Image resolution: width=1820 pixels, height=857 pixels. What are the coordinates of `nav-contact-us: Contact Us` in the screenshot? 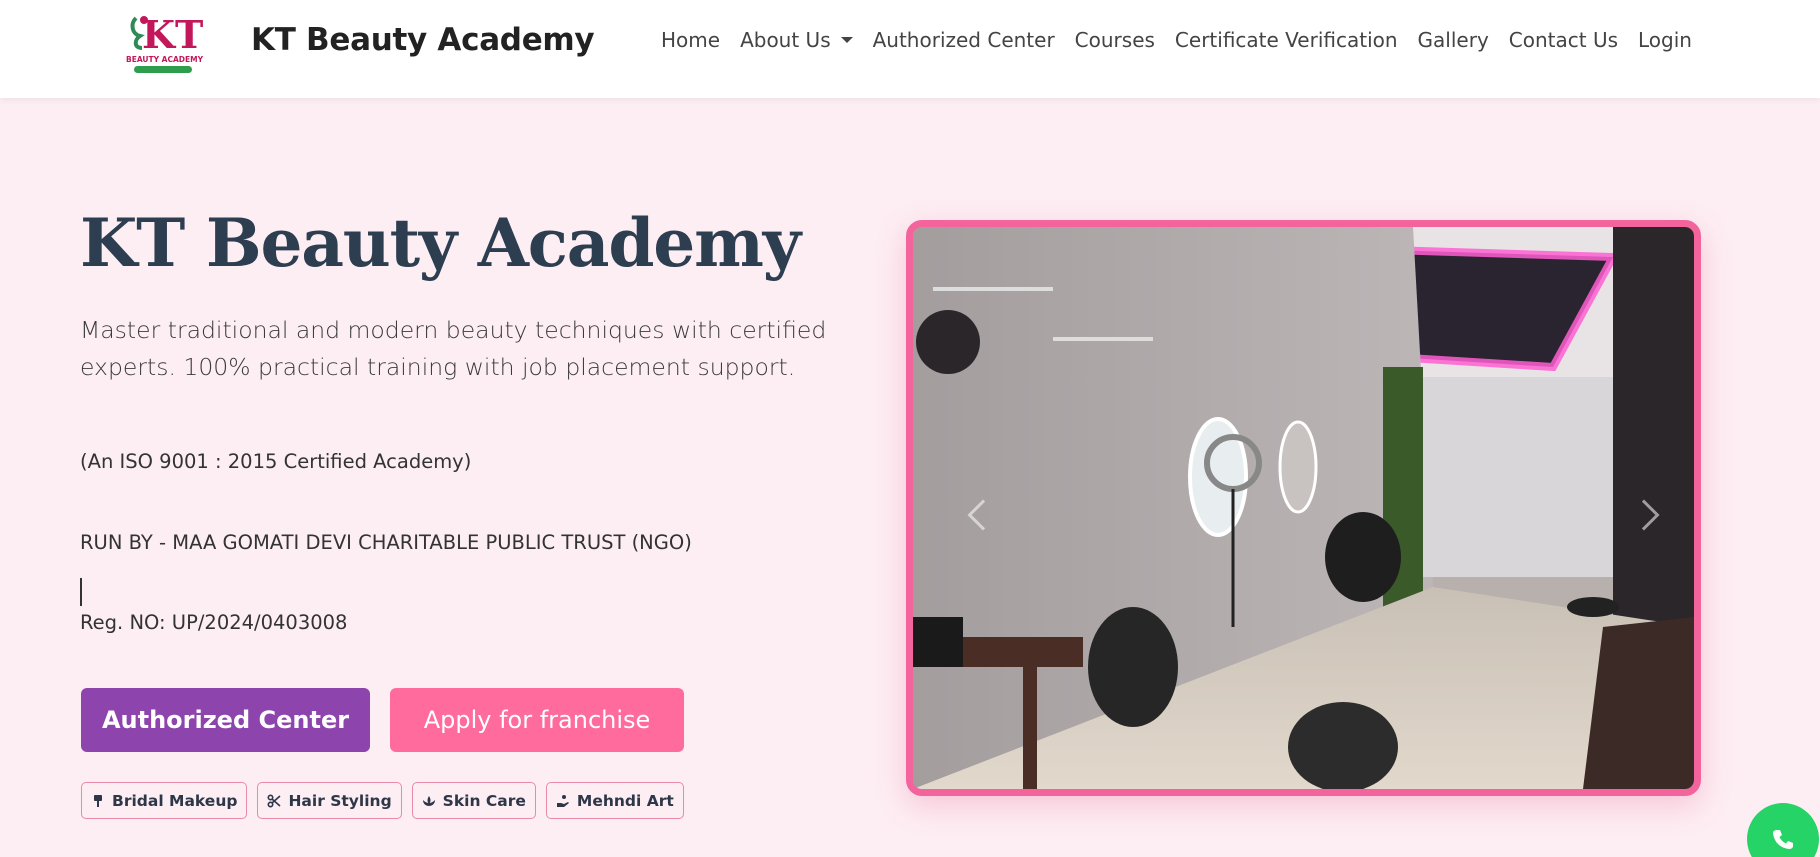 It's located at (1563, 40).